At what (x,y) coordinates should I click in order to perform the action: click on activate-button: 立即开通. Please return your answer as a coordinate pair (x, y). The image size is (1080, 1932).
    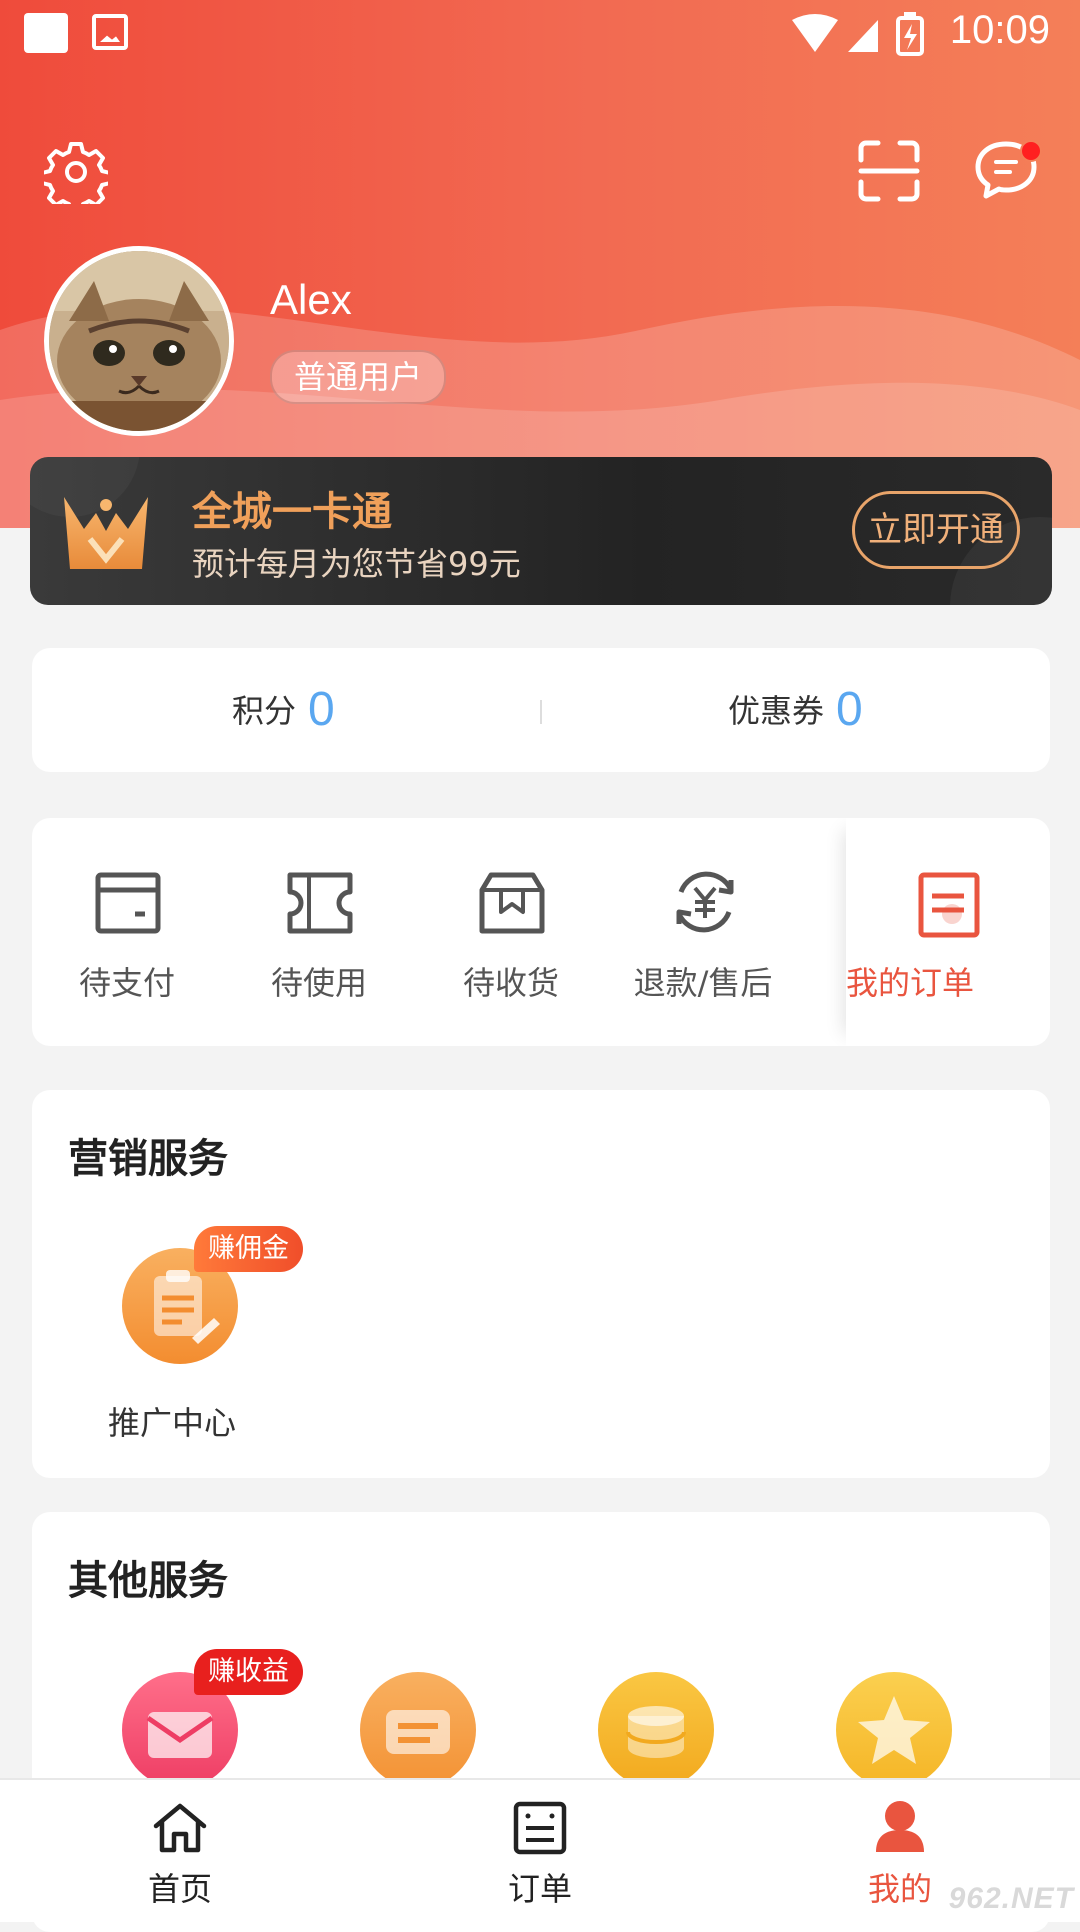
    Looking at the image, I should click on (936, 530).